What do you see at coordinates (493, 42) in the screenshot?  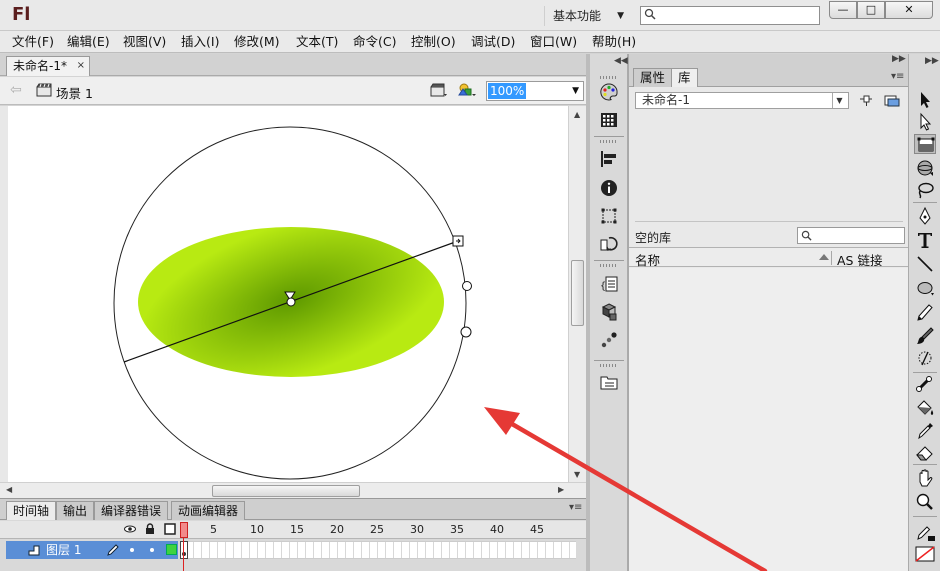 I see `menu-debug: 调试(D)` at bounding box center [493, 42].